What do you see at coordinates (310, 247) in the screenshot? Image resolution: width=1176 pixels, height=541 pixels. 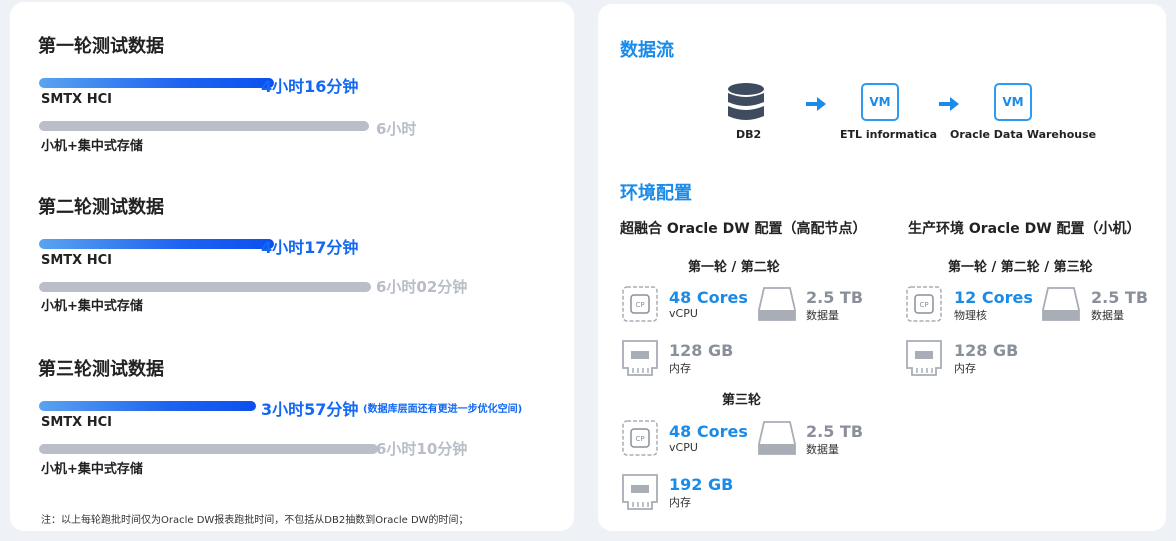 I see `round2-hci-time: 4小时17分钟` at bounding box center [310, 247].